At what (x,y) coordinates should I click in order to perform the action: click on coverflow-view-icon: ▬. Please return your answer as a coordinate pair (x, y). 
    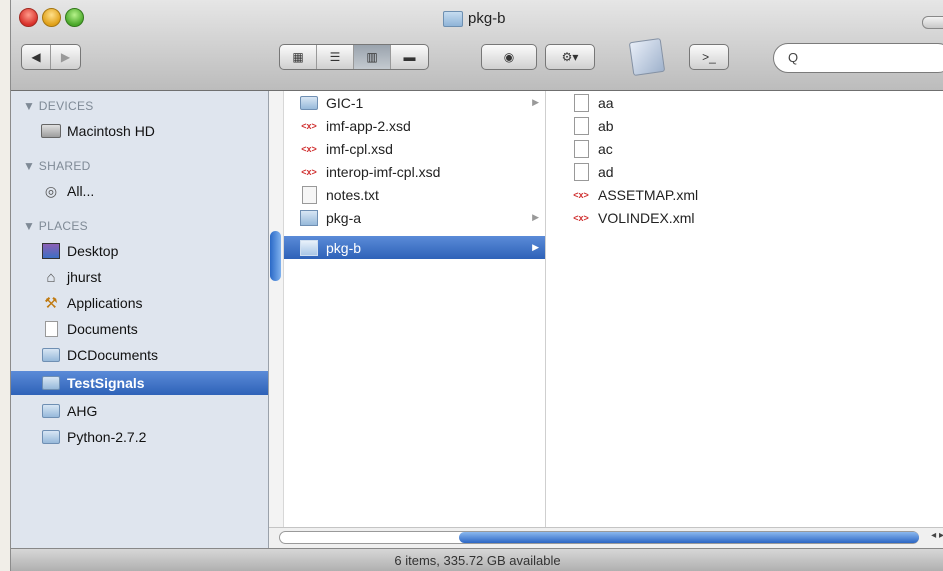
    Looking at the image, I should click on (409, 57).